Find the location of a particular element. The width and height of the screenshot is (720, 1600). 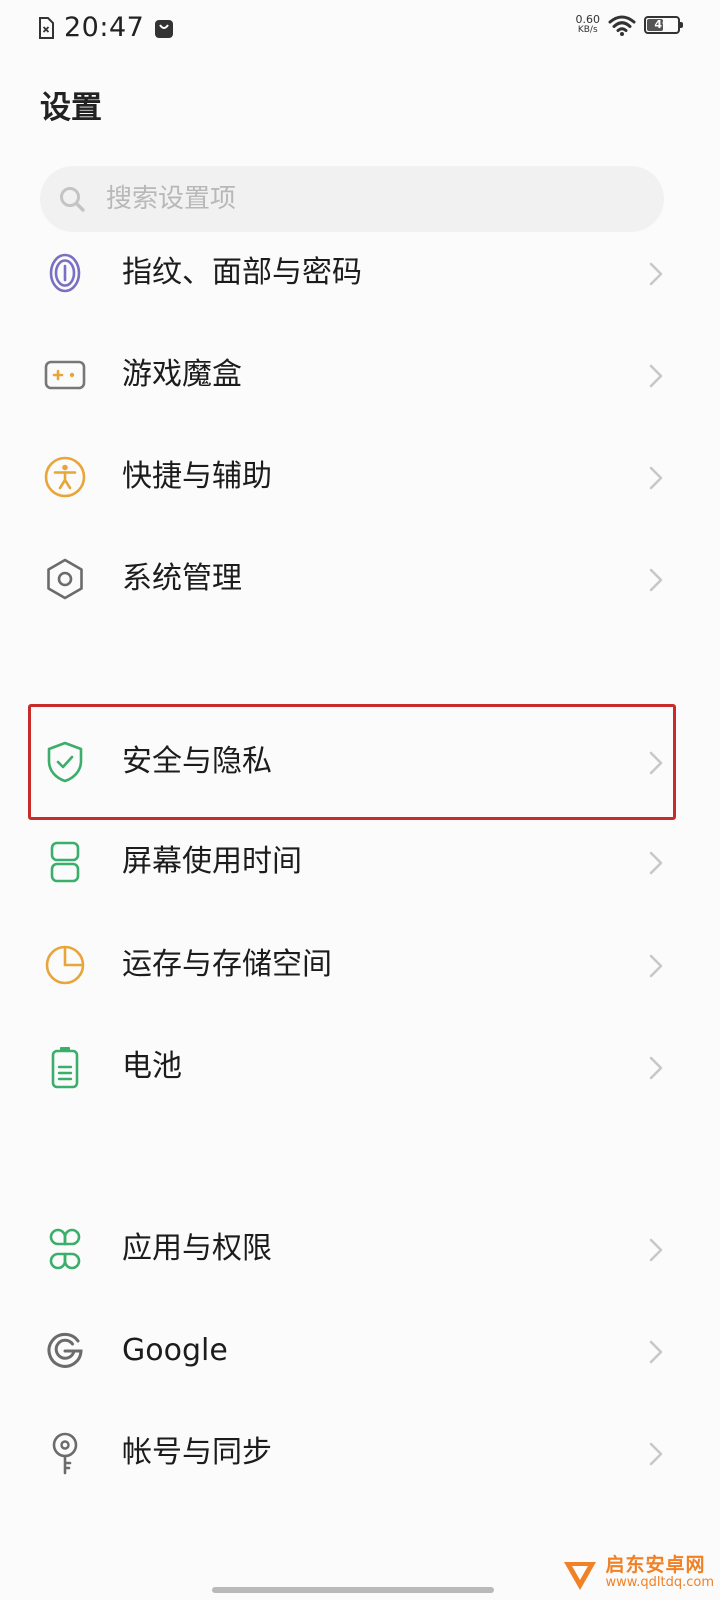

settings-item-google: Google is located at coordinates (360, 1351).